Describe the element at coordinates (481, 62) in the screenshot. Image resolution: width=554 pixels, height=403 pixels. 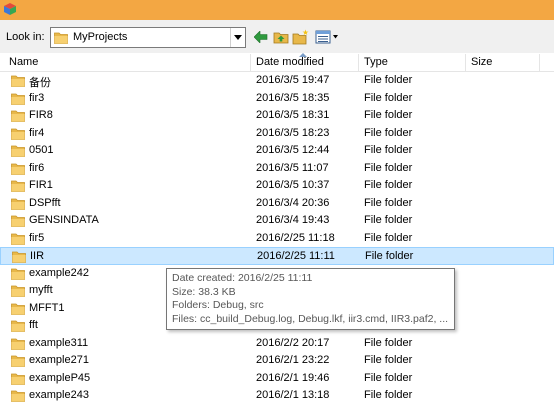
I see `column-size: Size` at that location.